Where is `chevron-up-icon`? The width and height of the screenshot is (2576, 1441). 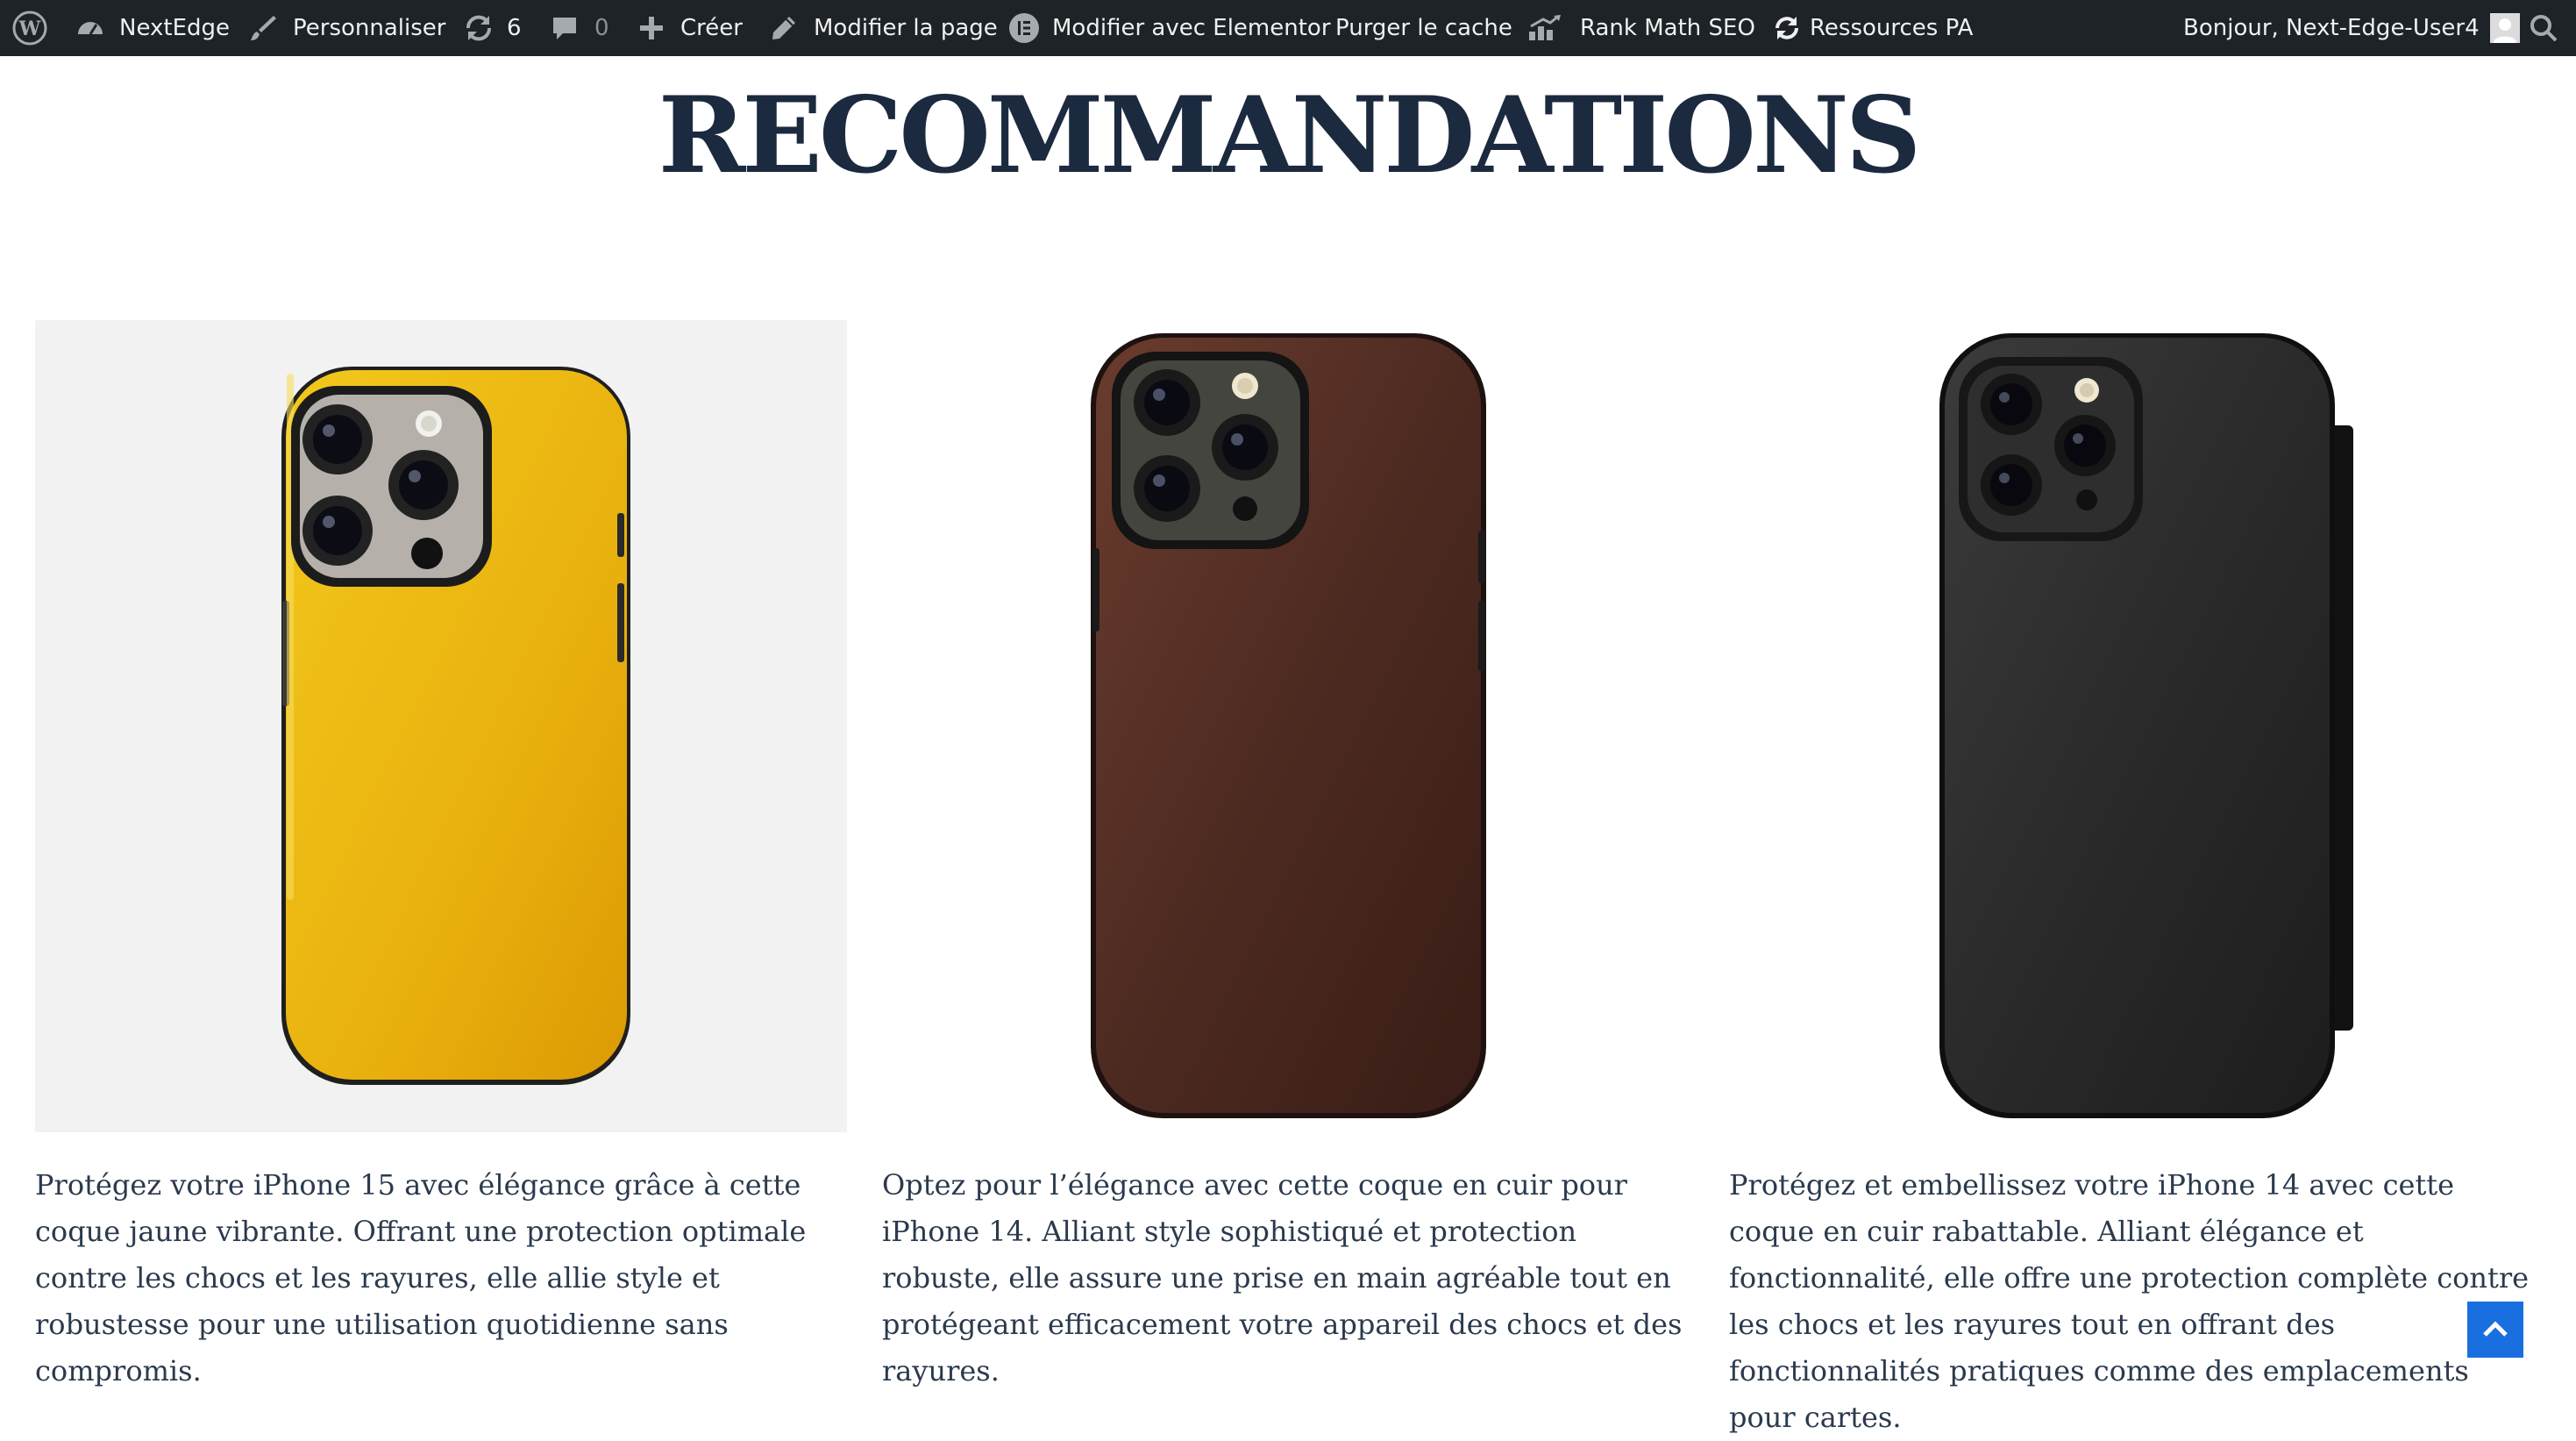
chevron-up-icon is located at coordinates (2495, 1329).